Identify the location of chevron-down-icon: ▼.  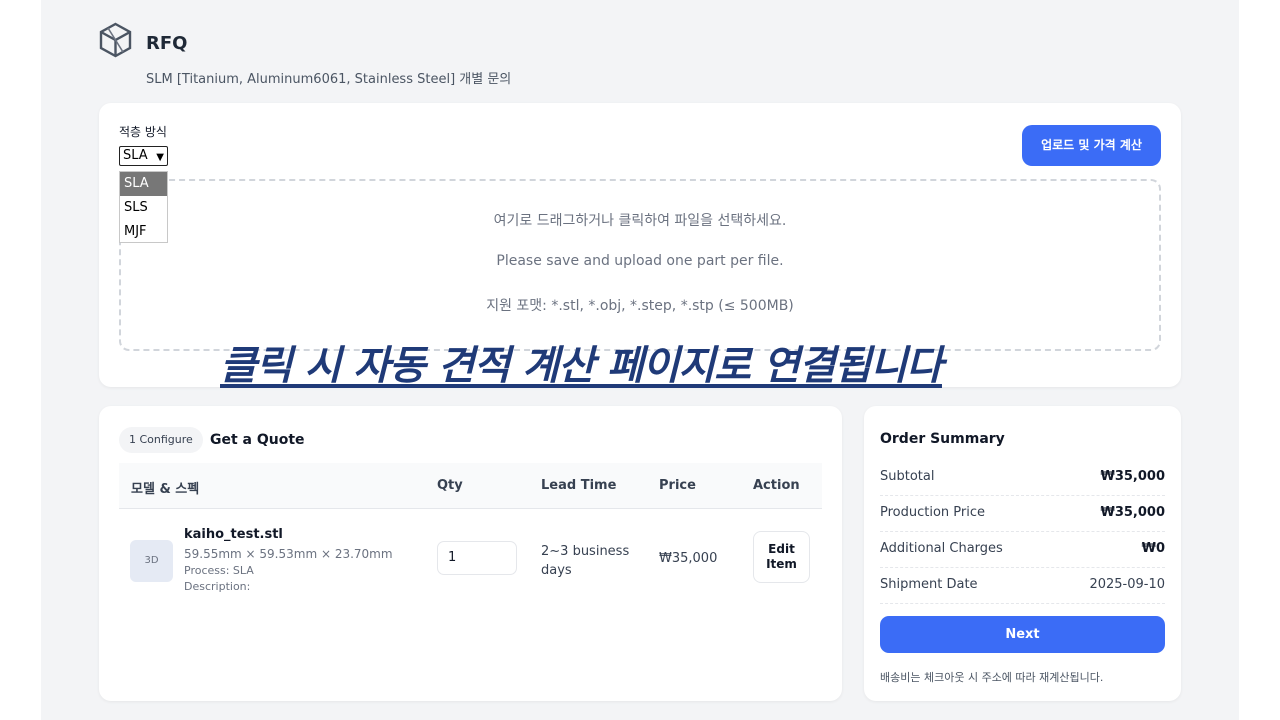
(160, 157).